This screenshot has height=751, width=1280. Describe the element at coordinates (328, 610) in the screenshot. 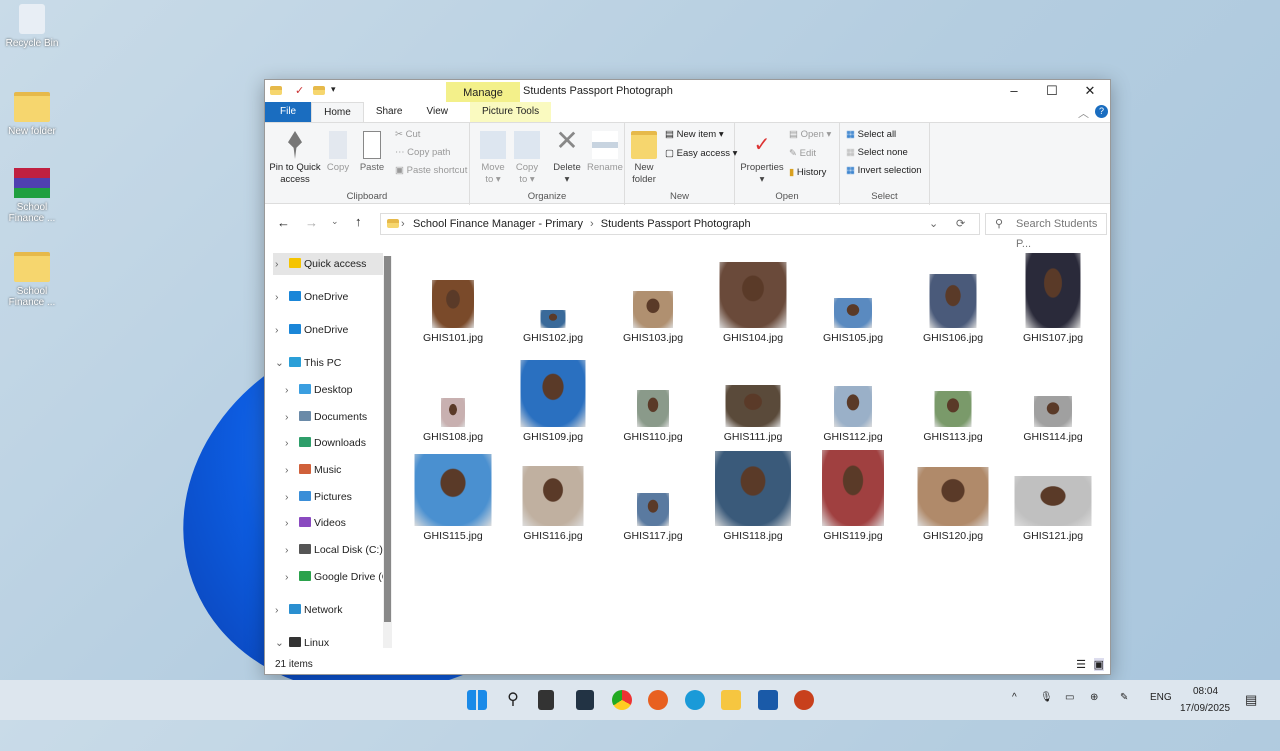

I see `nav-item: › Network` at that location.